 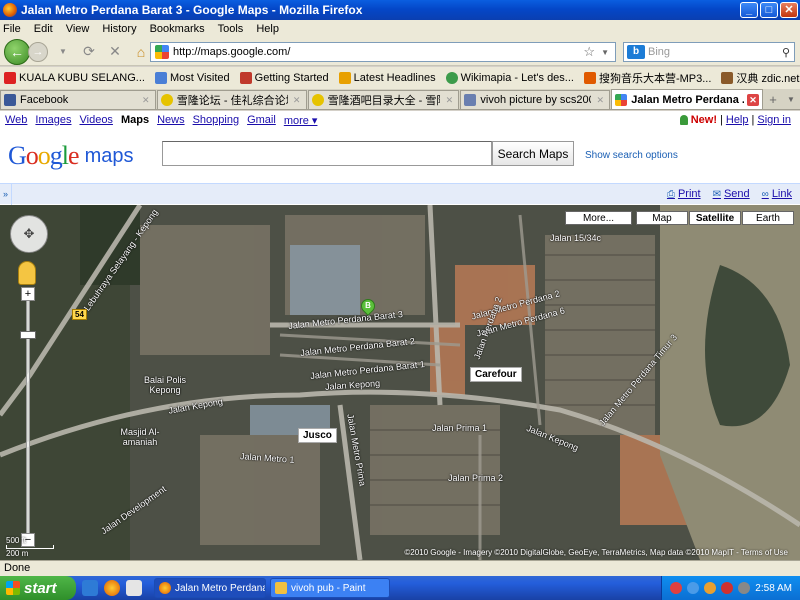 What do you see at coordinates (17, 51) in the screenshot?
I see `back-button: ←` at bounding box center [17, 51].